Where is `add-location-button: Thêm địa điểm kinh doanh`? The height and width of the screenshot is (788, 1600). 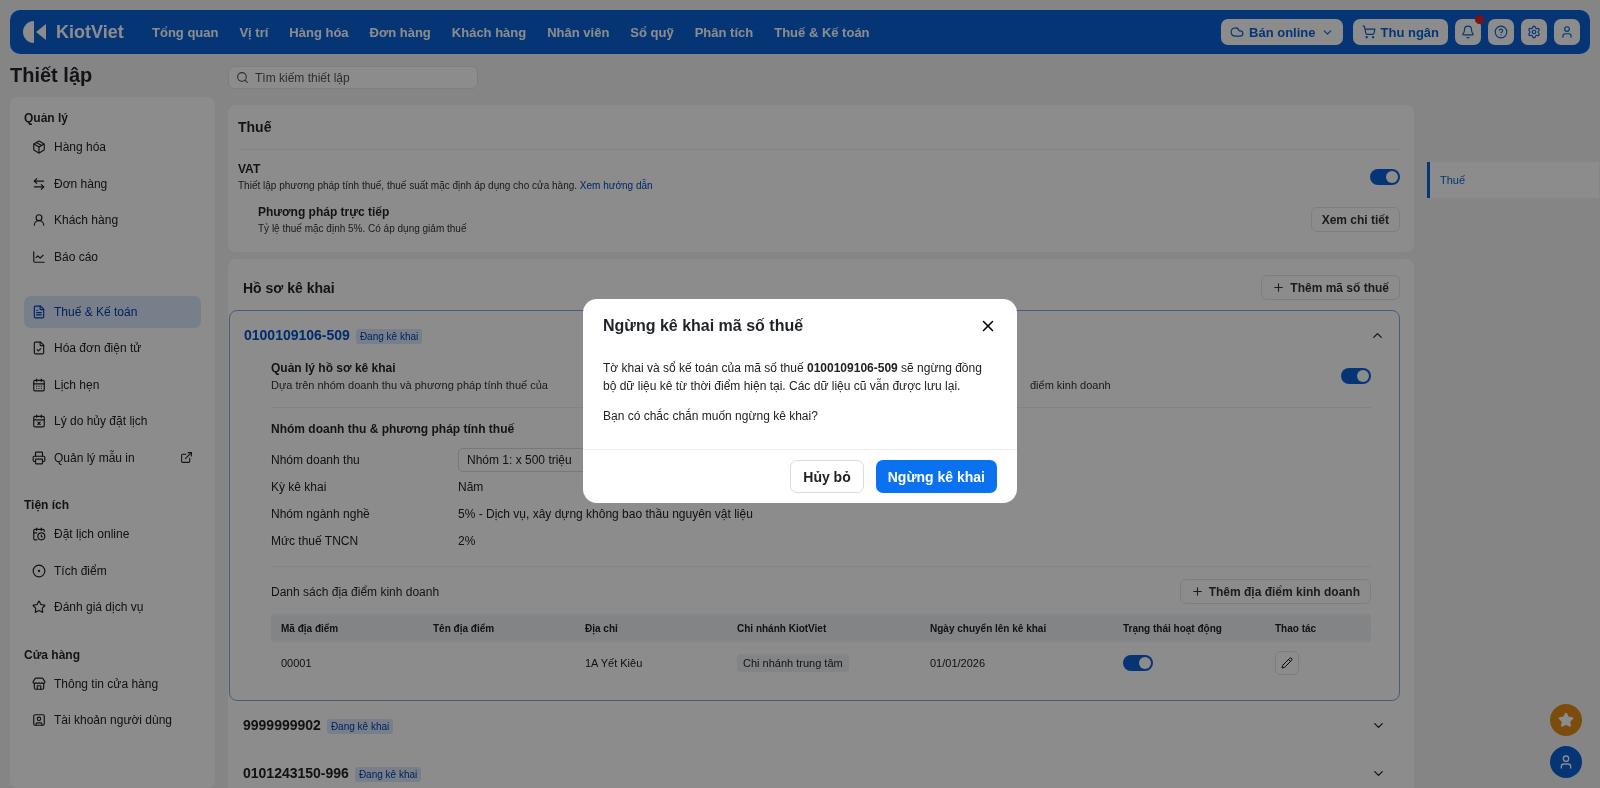
add-location-button: Thêm địa điểm kinh doanh is located at coordinates (1275, 591).